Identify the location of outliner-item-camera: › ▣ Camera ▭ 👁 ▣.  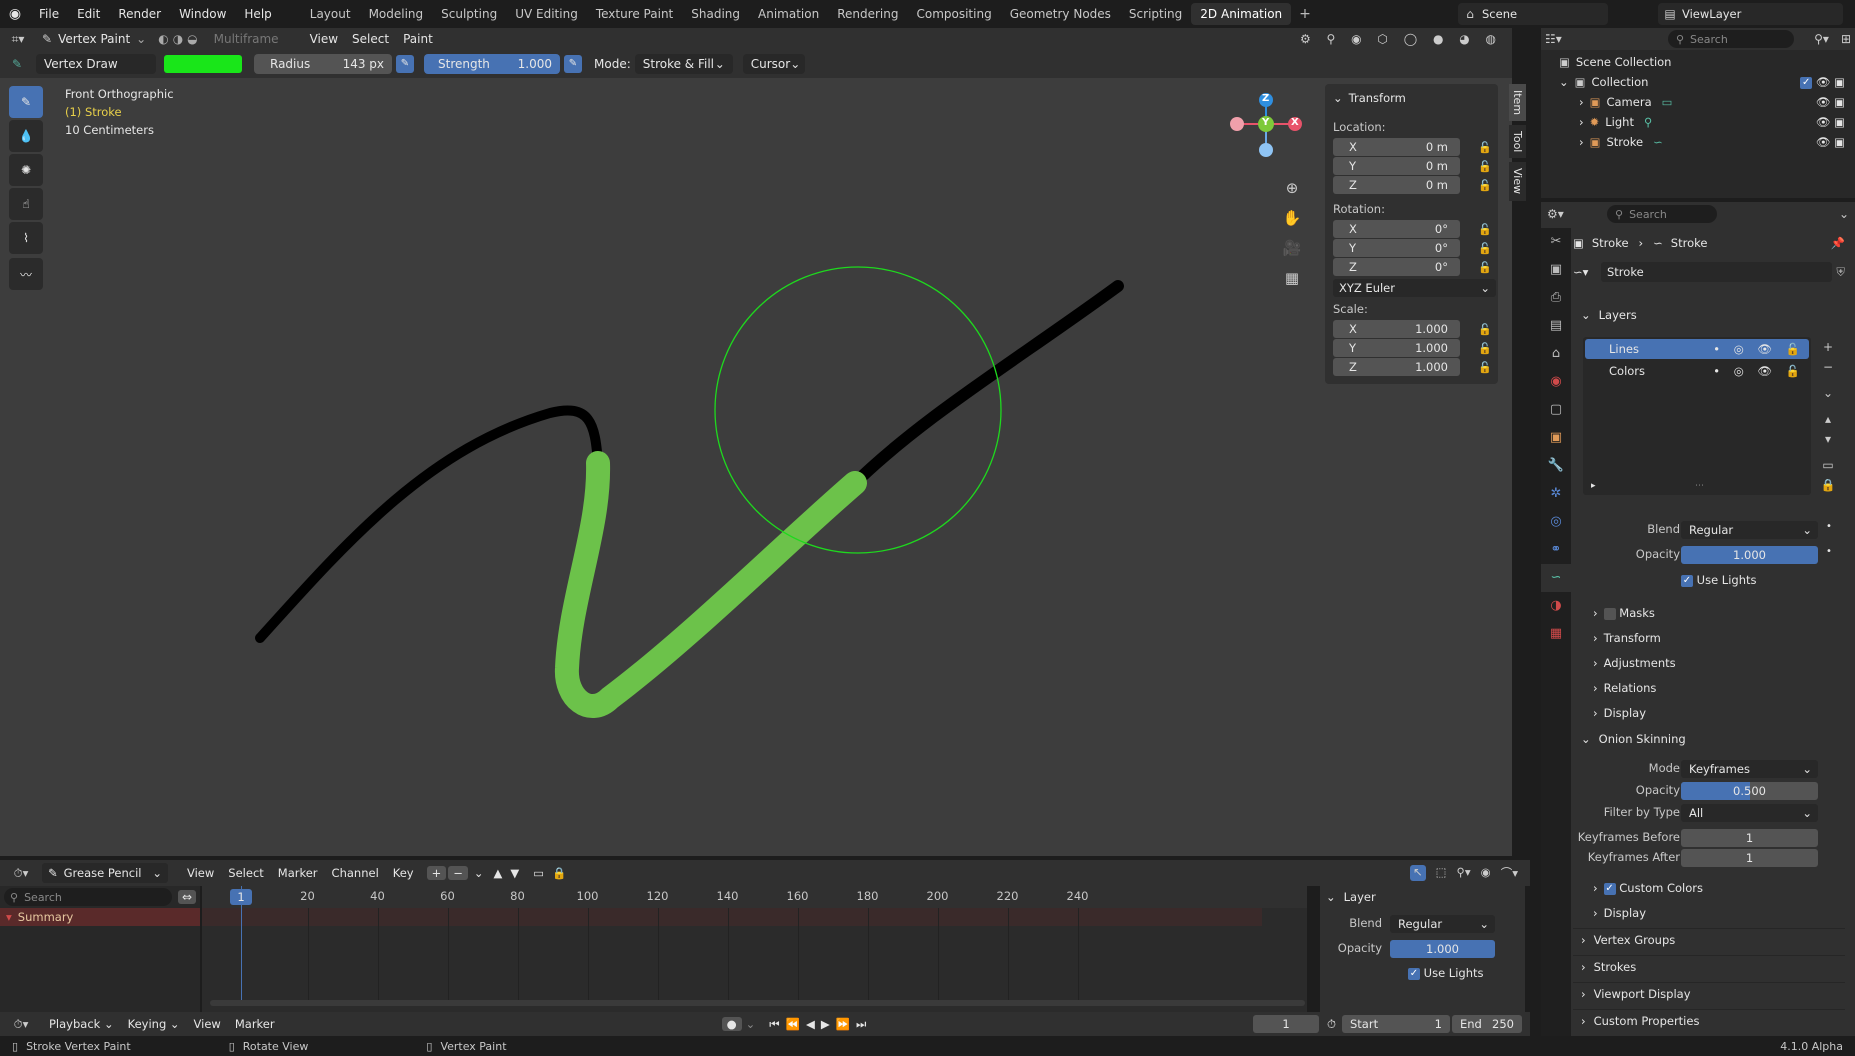
(1714, 102).